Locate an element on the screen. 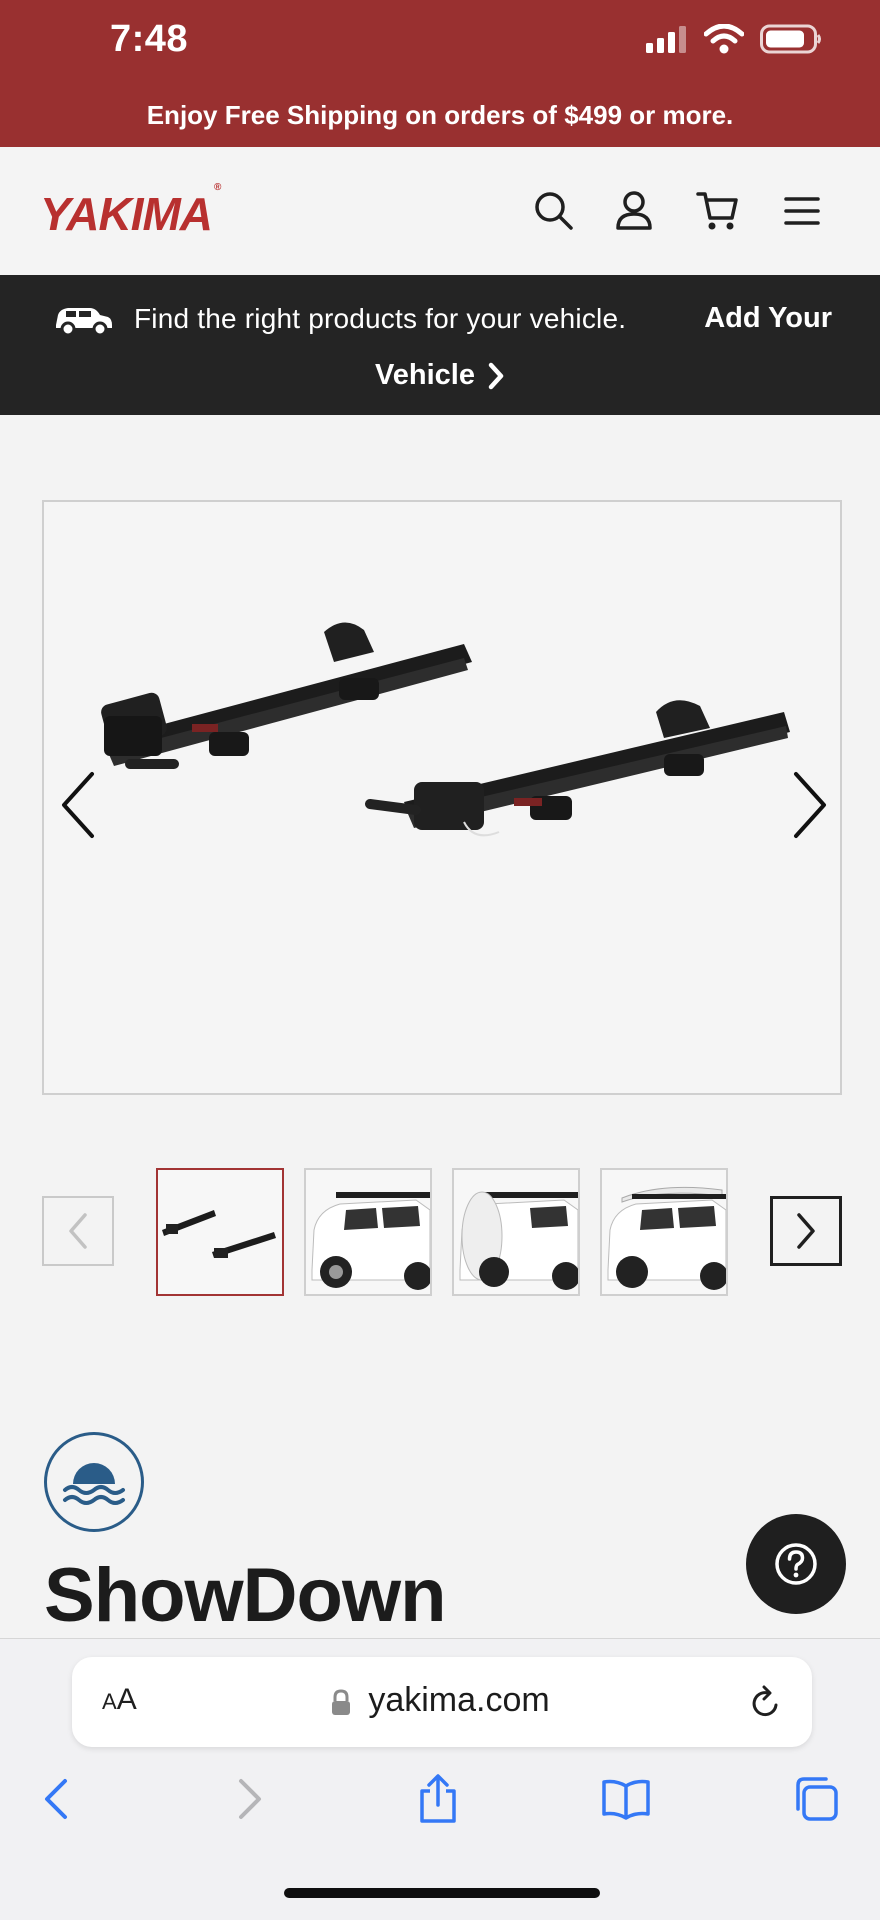 The height and width of the screenshot is (1920, 880). menu-icon is located at coordinates (802, 211).